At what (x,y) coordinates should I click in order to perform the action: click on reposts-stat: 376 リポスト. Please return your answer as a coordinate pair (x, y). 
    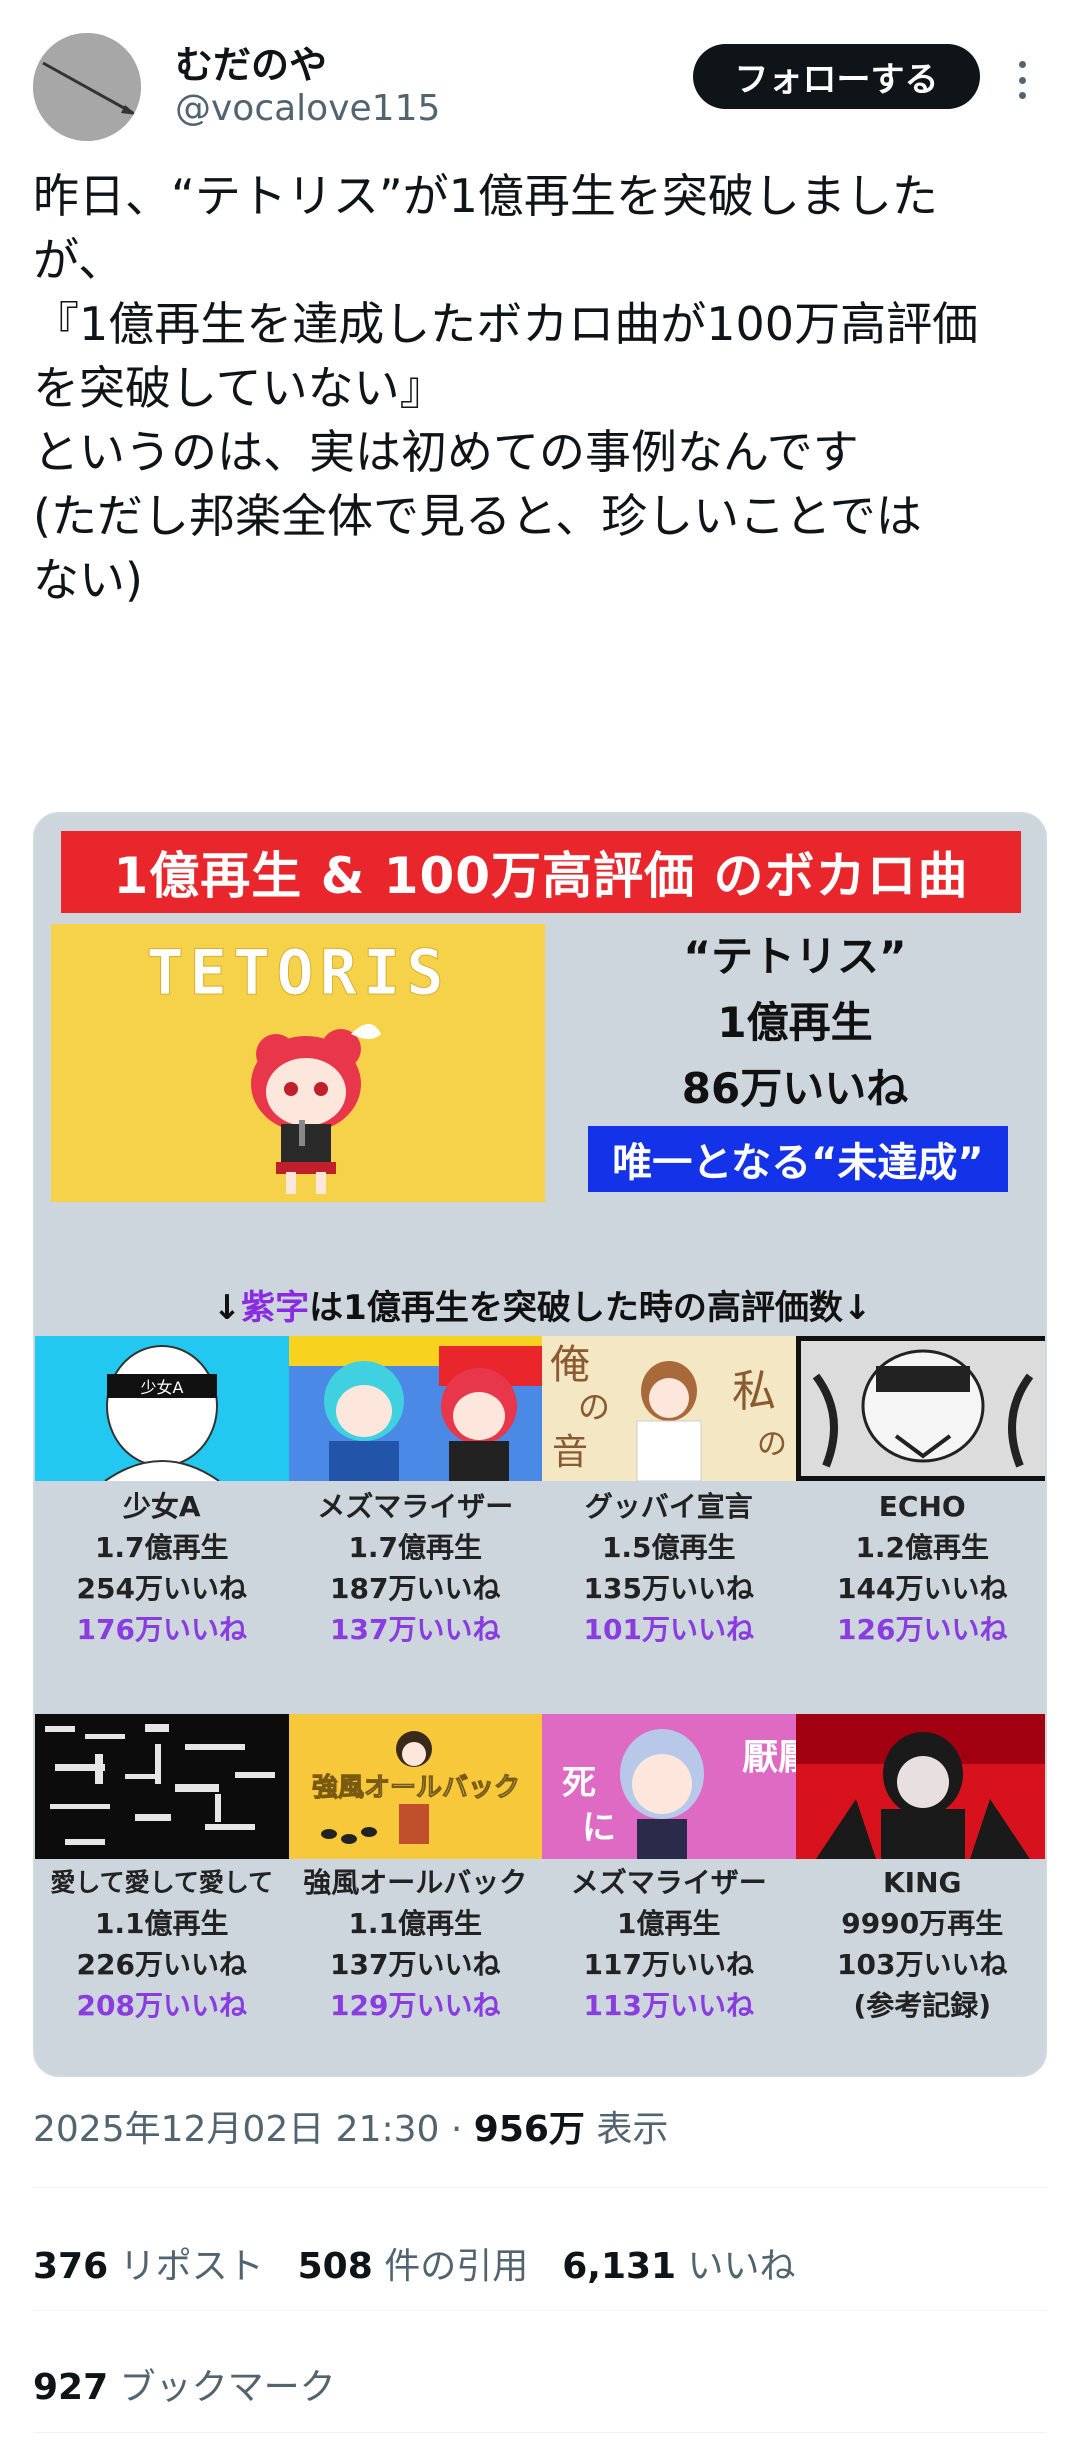
    Looking at the image, I should click on (148, 2263).